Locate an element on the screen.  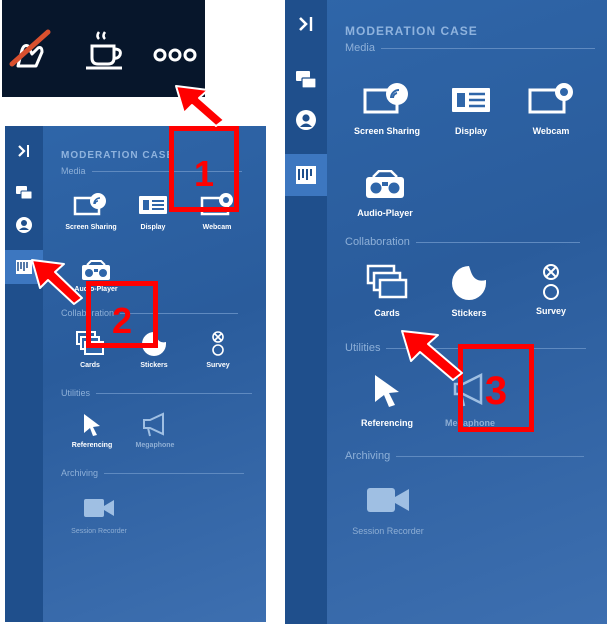
step-number: 1 is located at coordinates (204, 173).